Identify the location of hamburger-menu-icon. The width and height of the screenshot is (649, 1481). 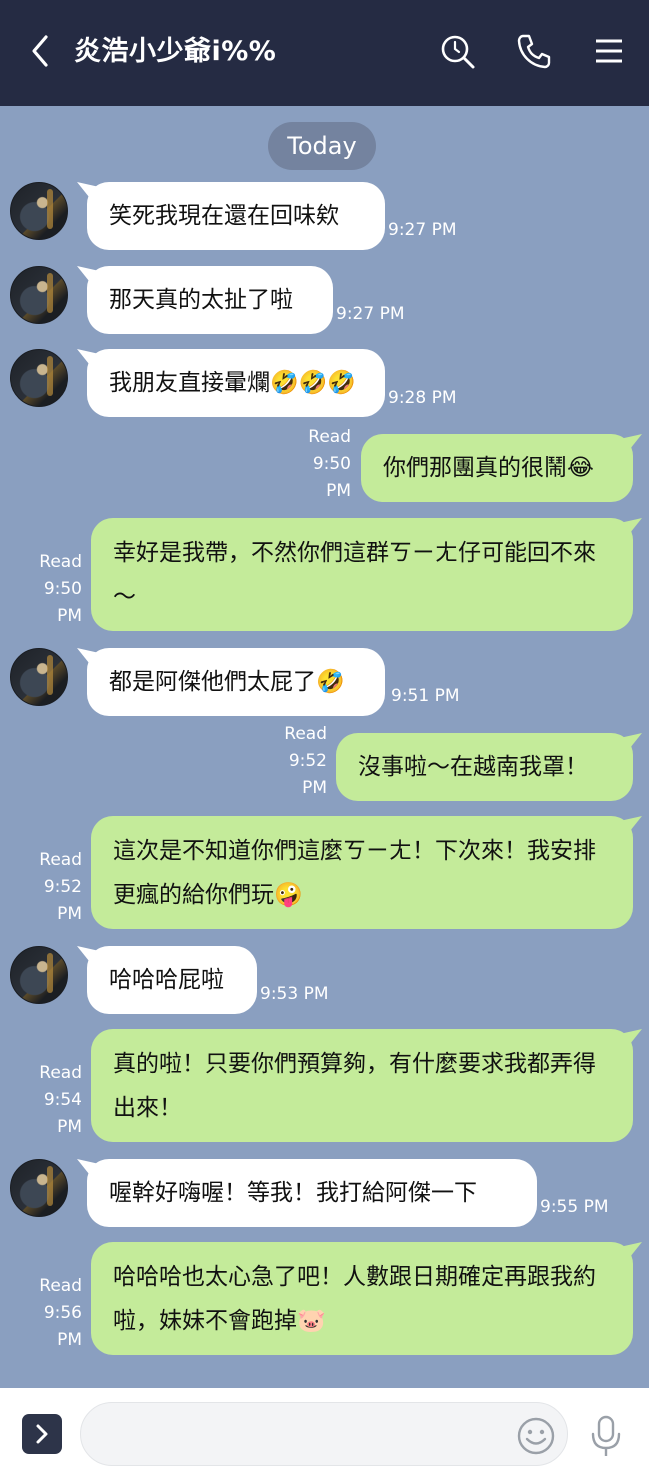
(609, 51).